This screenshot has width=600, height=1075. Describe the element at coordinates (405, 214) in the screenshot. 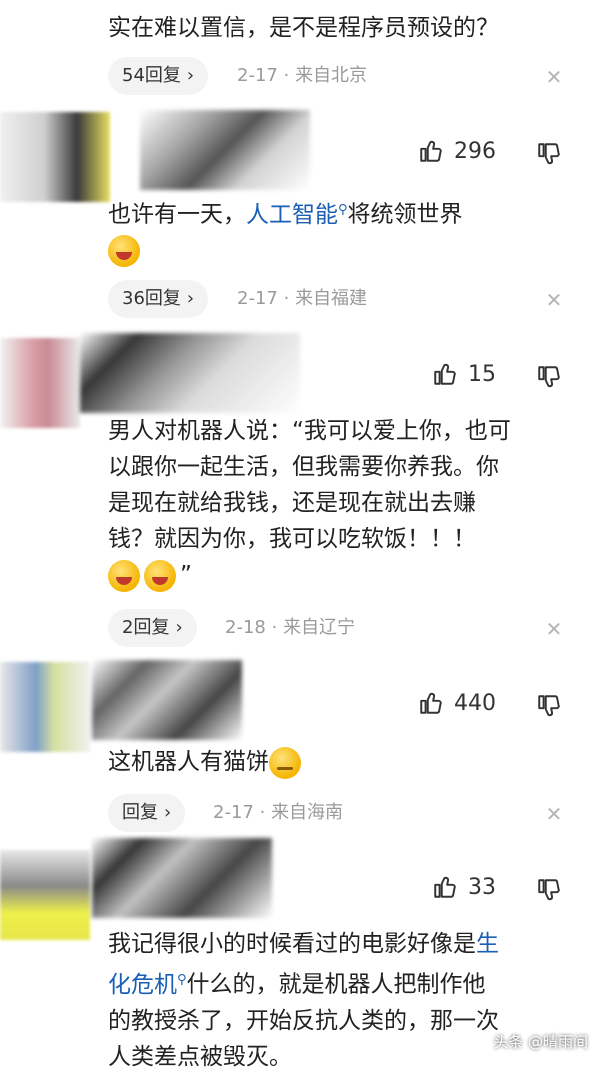

I see `comment-text-part: 将统领世界` at that location.